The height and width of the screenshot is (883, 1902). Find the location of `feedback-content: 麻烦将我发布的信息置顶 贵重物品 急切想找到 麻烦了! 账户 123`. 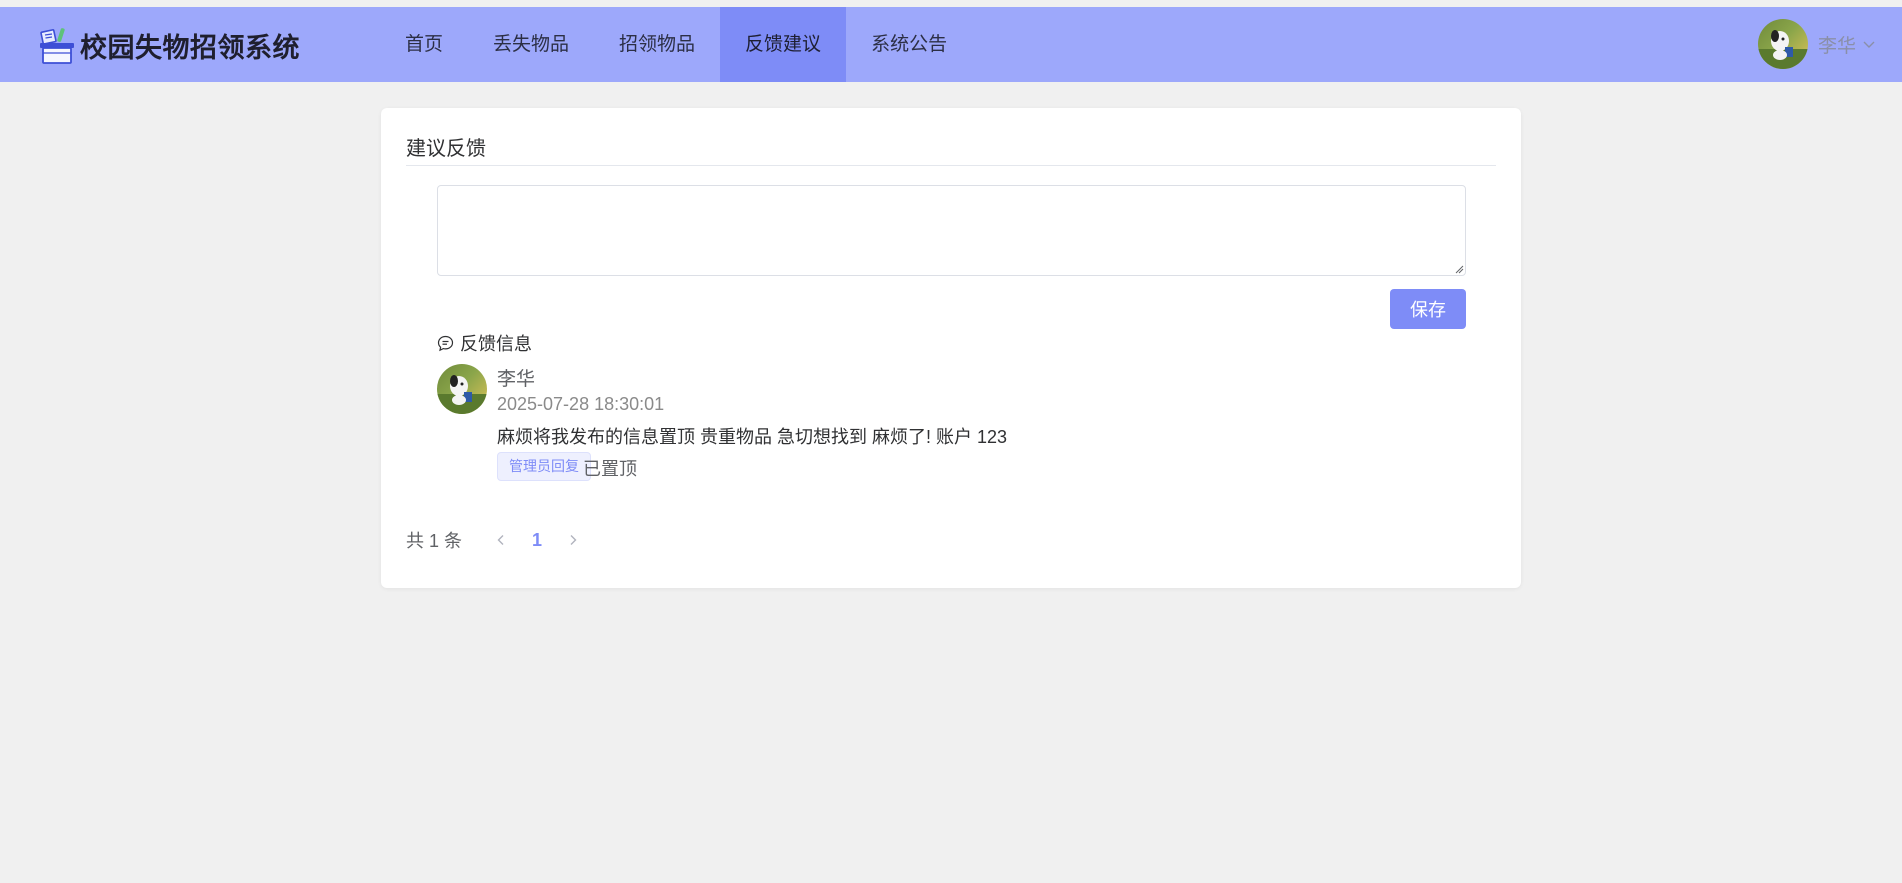

feedback-content: 麻烦将我发布的信息置顶 贵重物品 急切想找到 麻烦了! 账户 123 is located at coordinates (752, 437).